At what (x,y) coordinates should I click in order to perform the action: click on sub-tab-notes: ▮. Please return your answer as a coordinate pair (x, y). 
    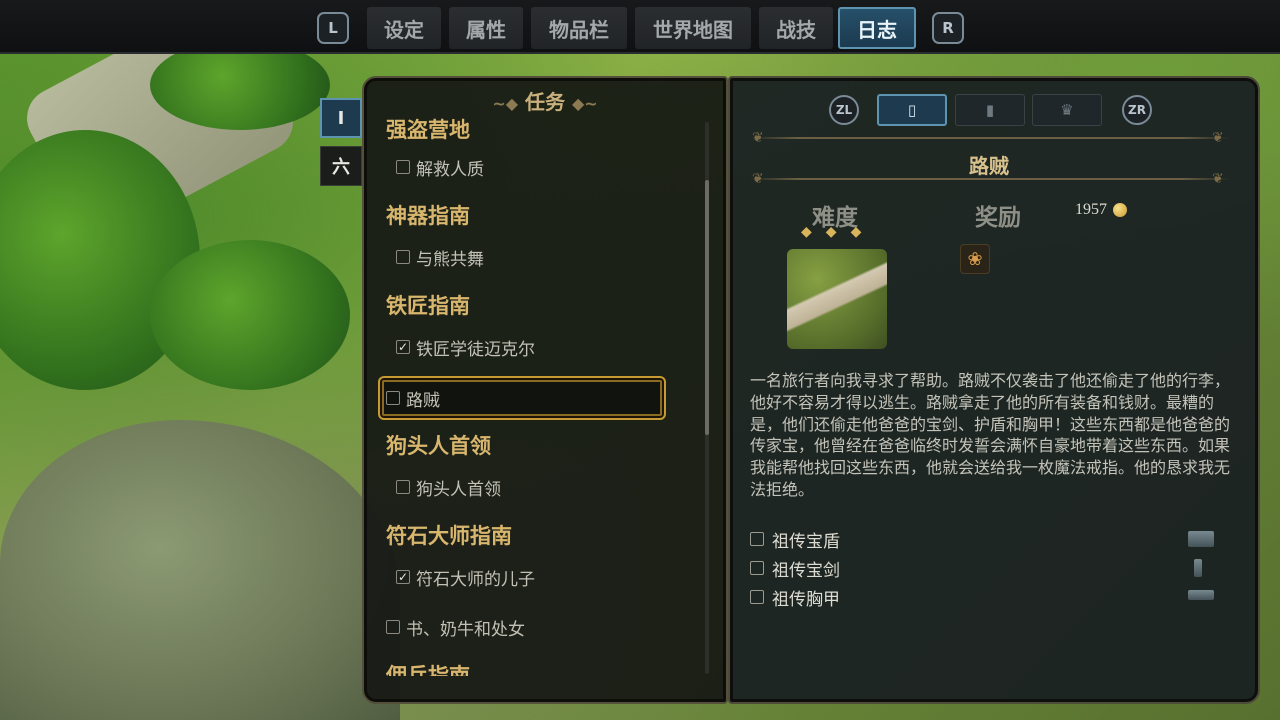
    Looking at the image, I should click on (990, 110).